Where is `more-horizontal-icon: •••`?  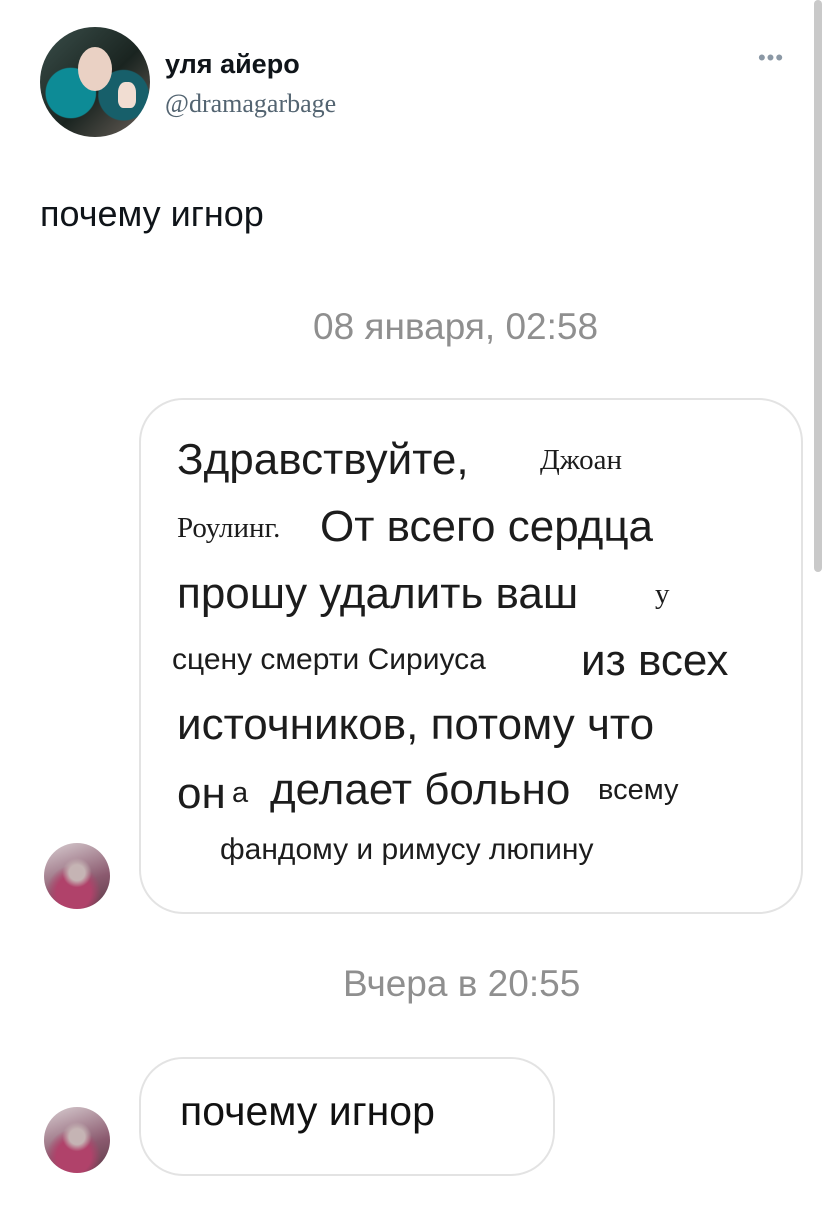
more-horizontal-icon: ••• is located at coordinates (771, 58).